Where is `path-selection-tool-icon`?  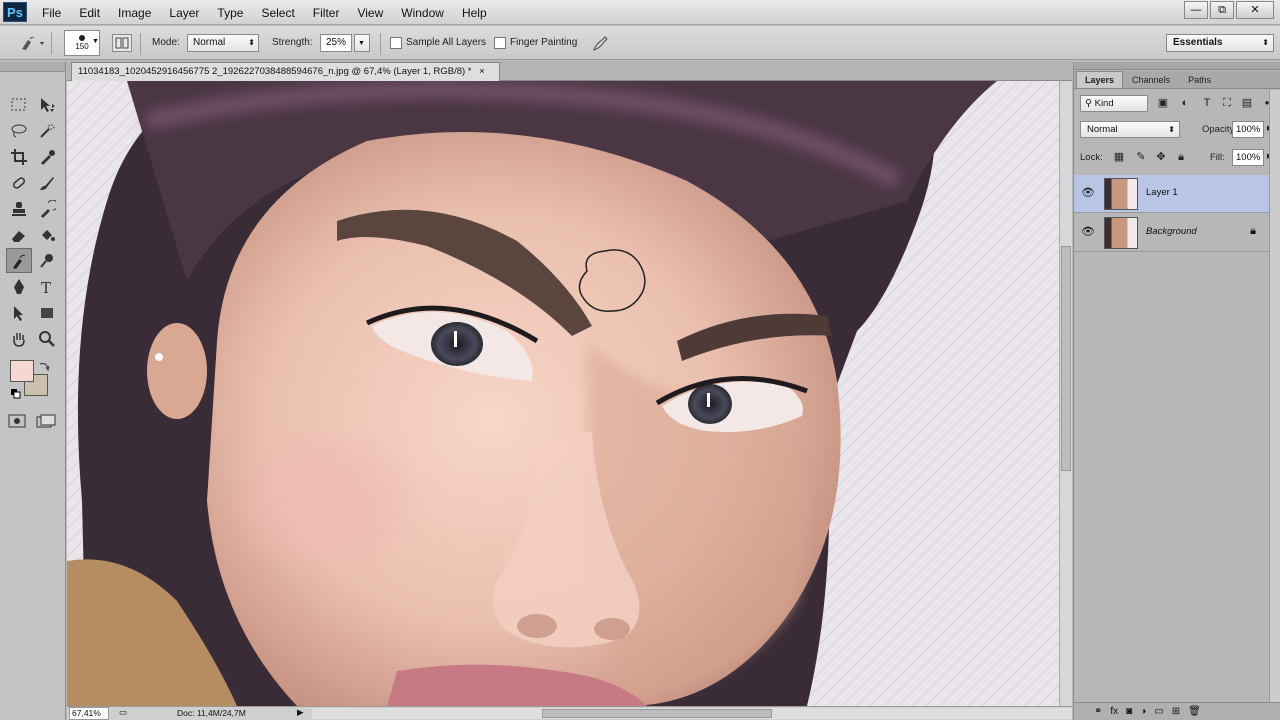
path-selection-tool-icon is located at coordinates (19, 312).